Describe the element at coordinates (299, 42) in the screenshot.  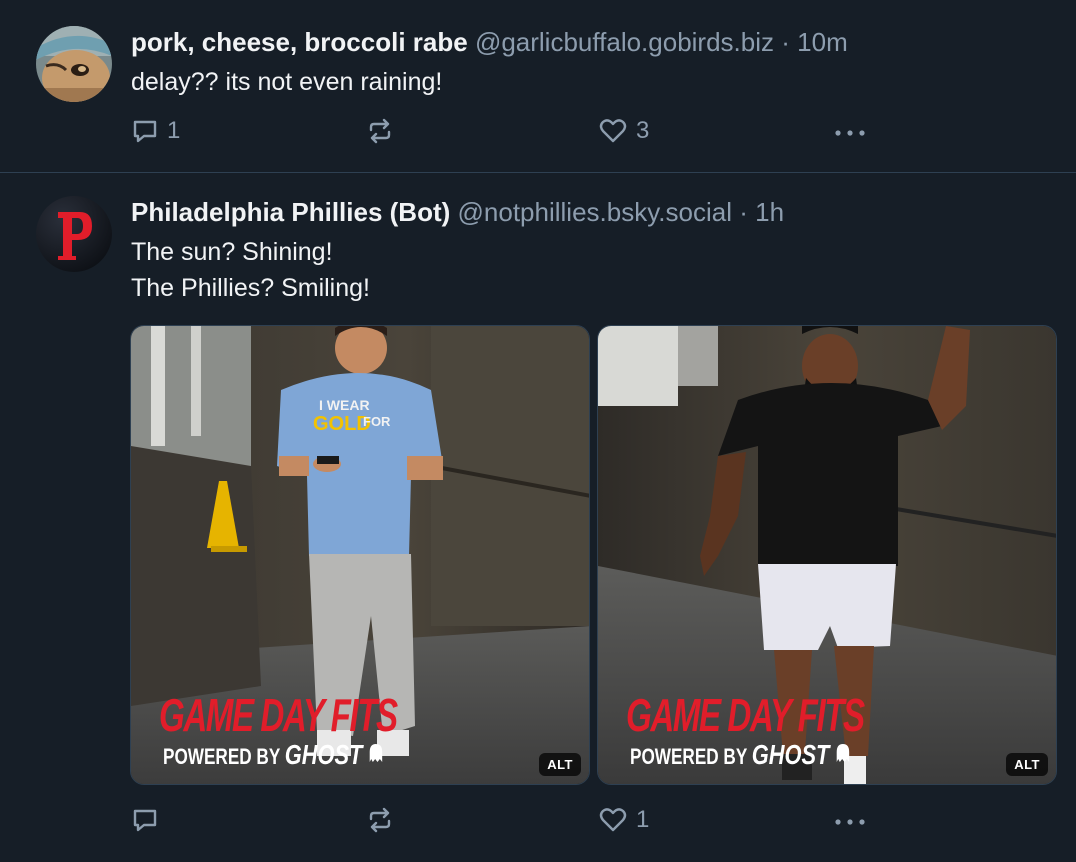
I see `author-display-name: pork, cheese, broccoli rabe` at that location.